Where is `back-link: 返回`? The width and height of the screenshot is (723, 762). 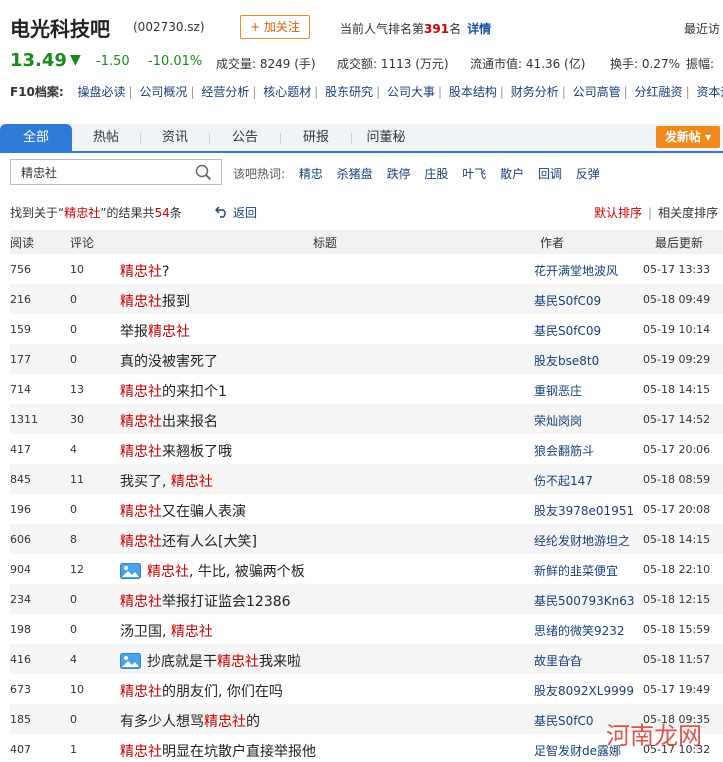 back-link: 返回 is located at coordinates (236, 212).